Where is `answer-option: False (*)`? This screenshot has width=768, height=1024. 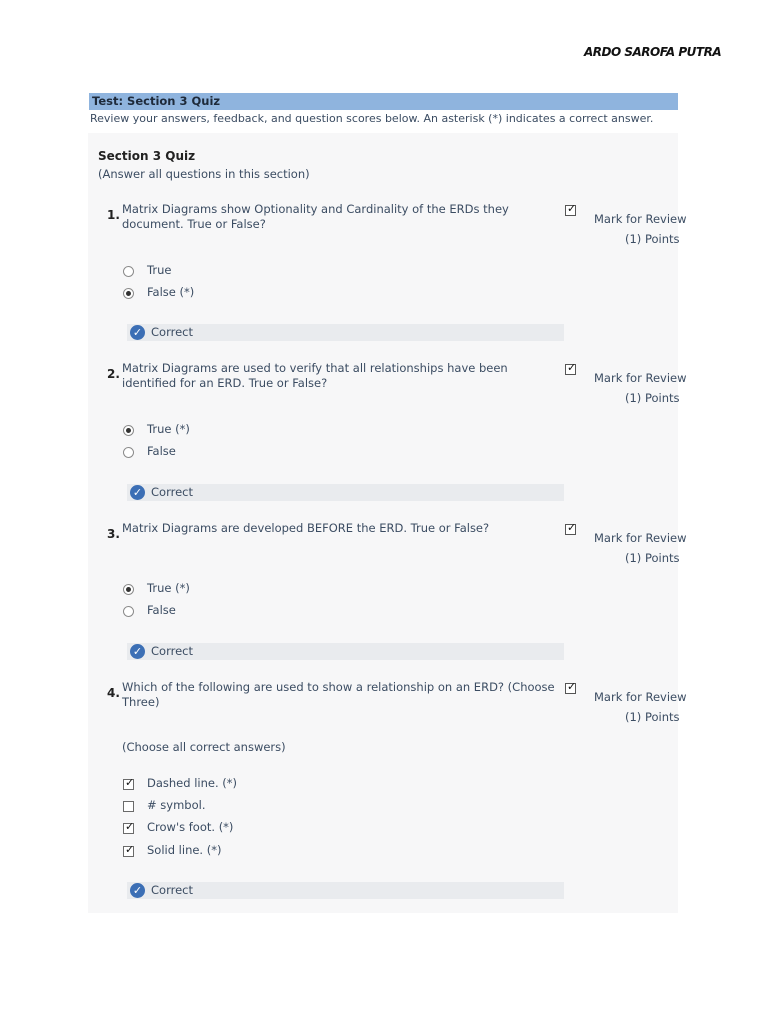
answer-option: False (*) is located at coordinates (200, 293).